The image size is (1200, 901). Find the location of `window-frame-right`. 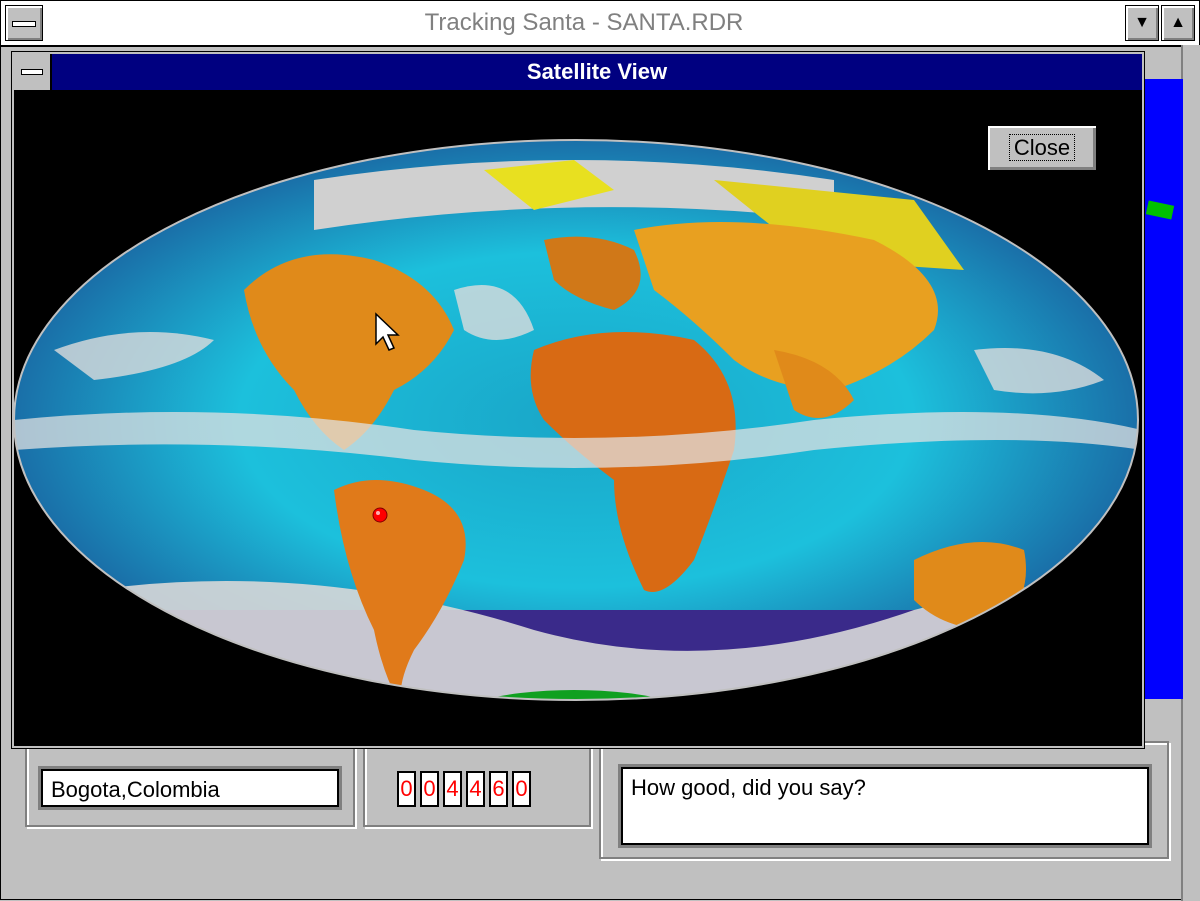

window-frame-right is located at coordinates (1190, 473).